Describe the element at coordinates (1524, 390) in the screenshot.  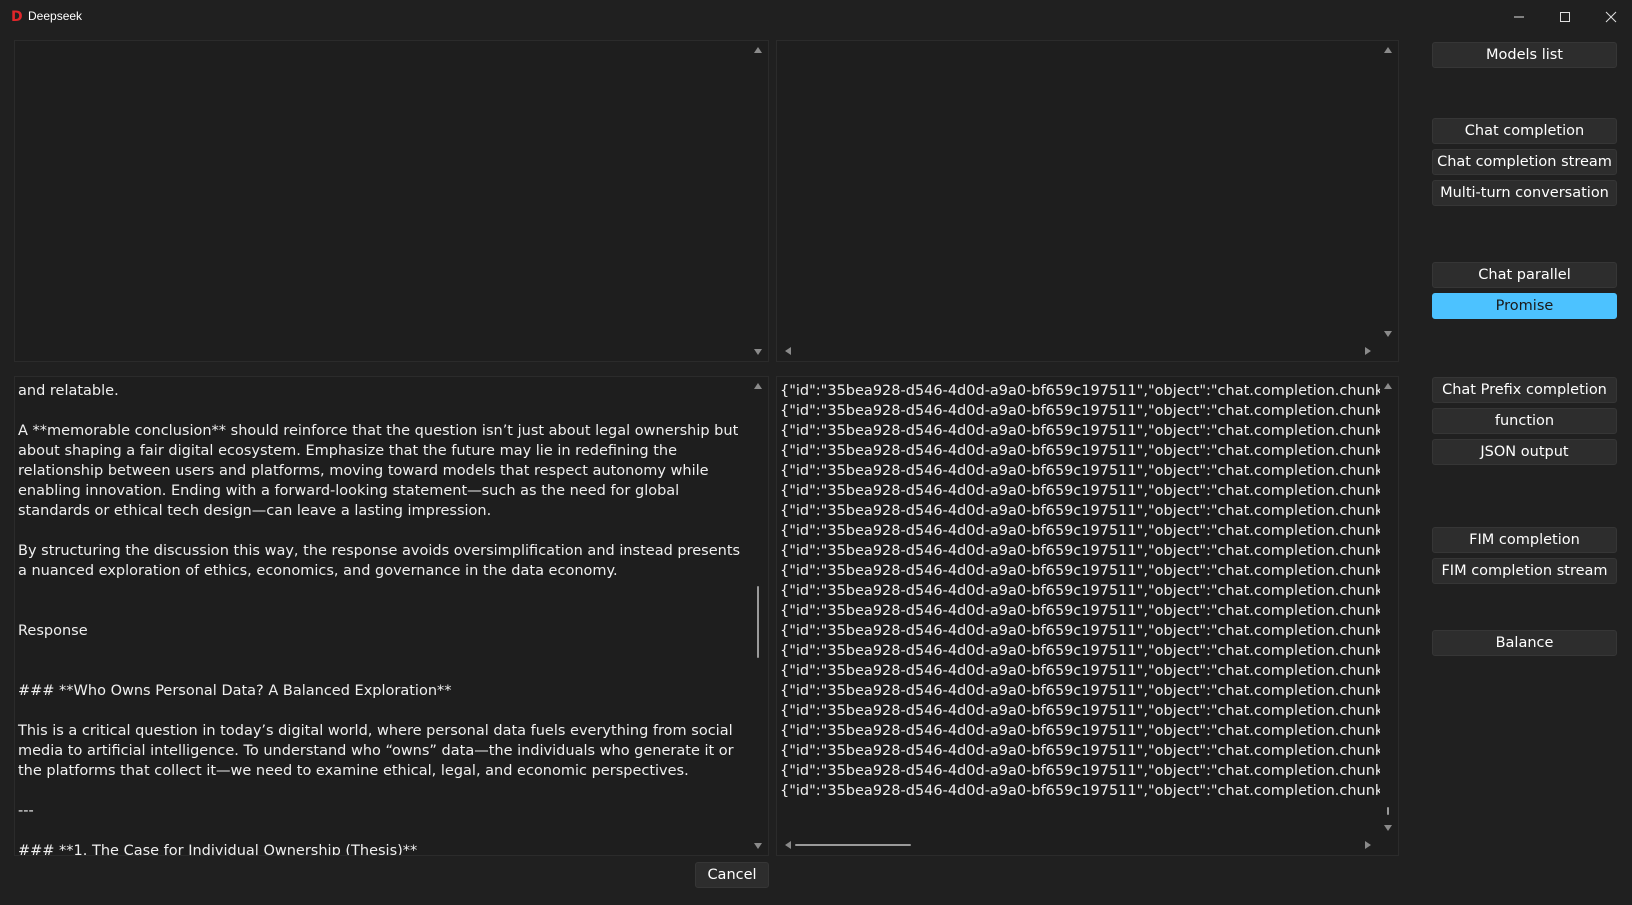
I see `chat-prefix-completion-button: Chat Prefix completion` at that location.